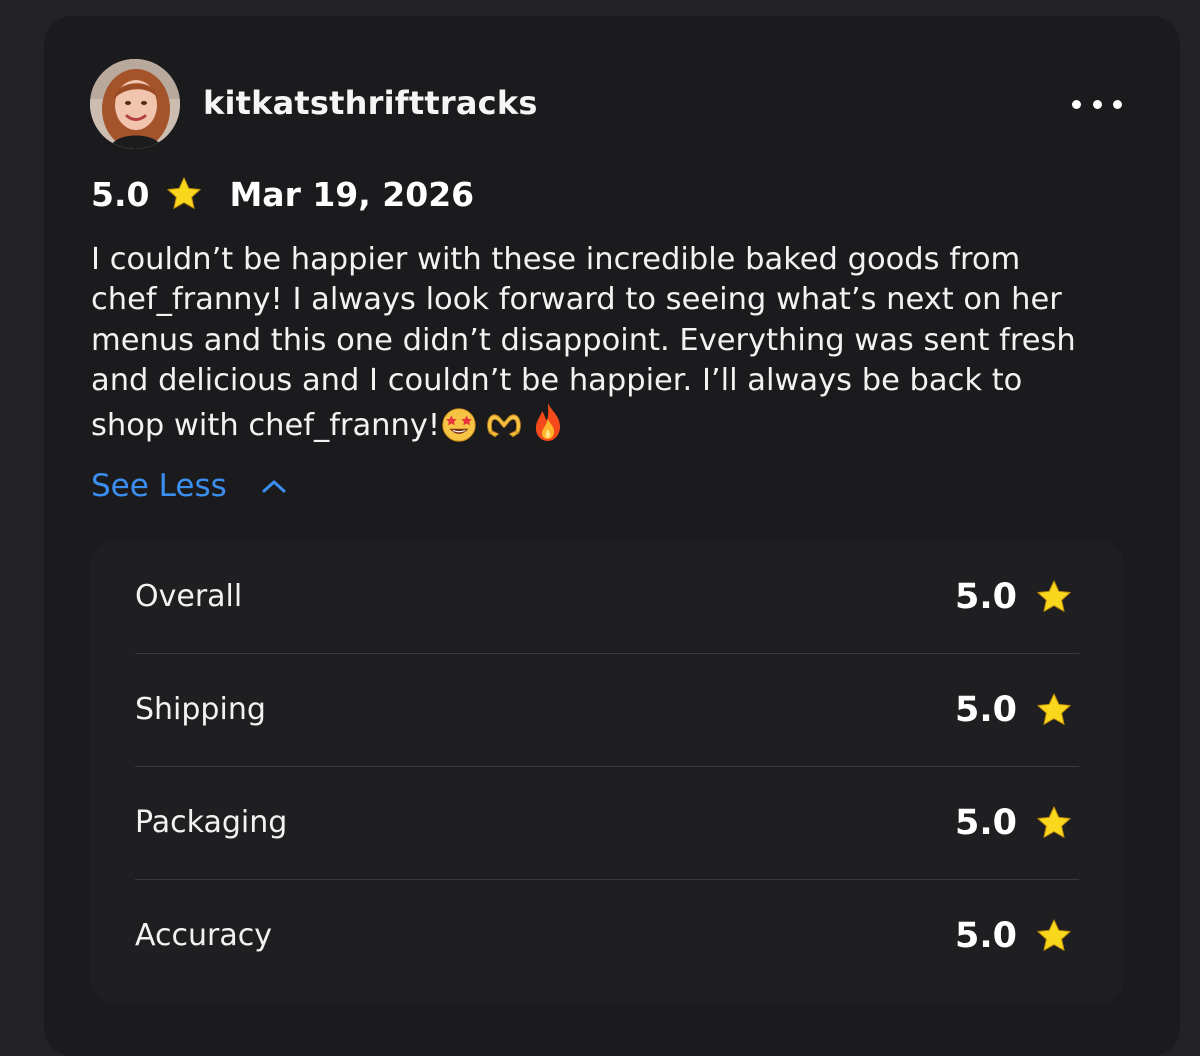 This screenshot has height=1056, width=1200. Describe the element at coordinates (120, 194) in the screenshot. I see `review-rating-value: 5.0` at that location.